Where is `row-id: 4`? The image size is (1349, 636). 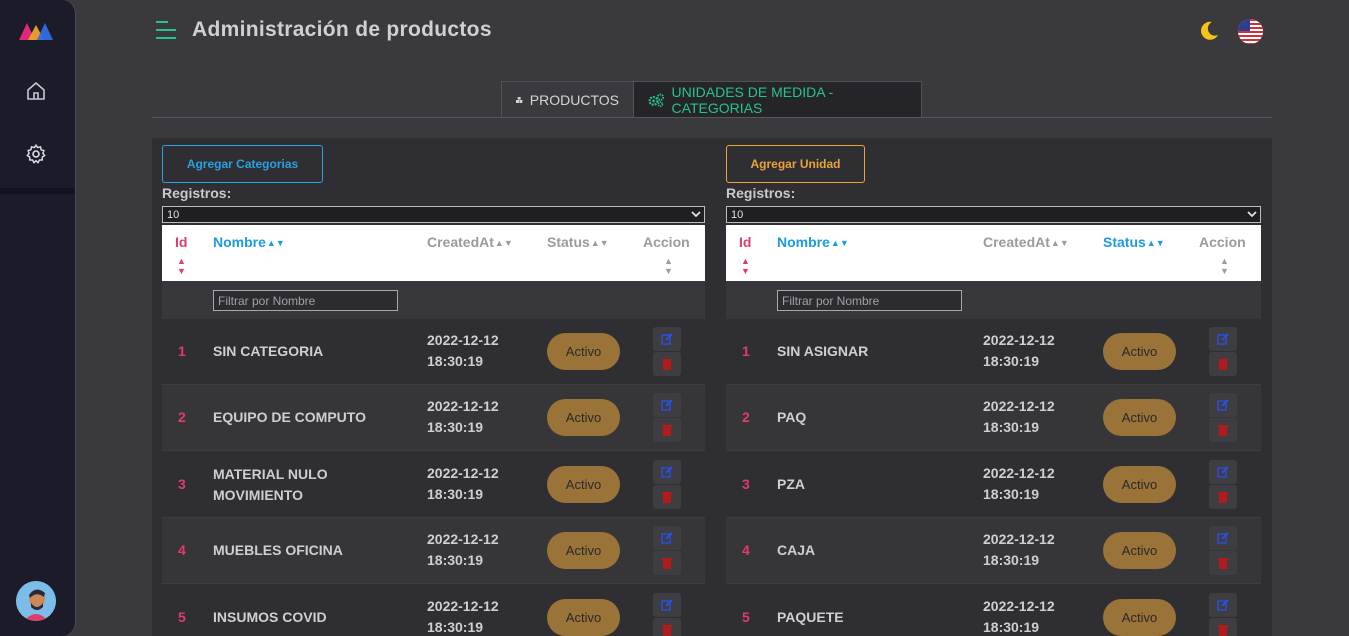
row-id: 4 is located at coordinates (746, 550).